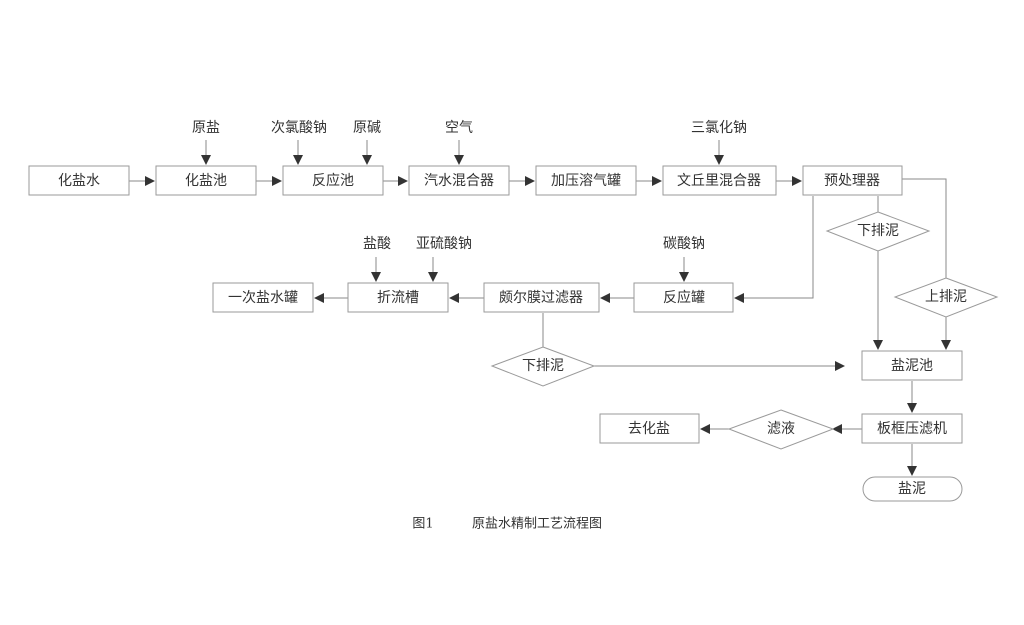 Image resolution: width=1024 pixels, height=625 pixels. I want to click on node-poer-mo-guolvqi: 颇尔膜过滤器, so click(541, 297).